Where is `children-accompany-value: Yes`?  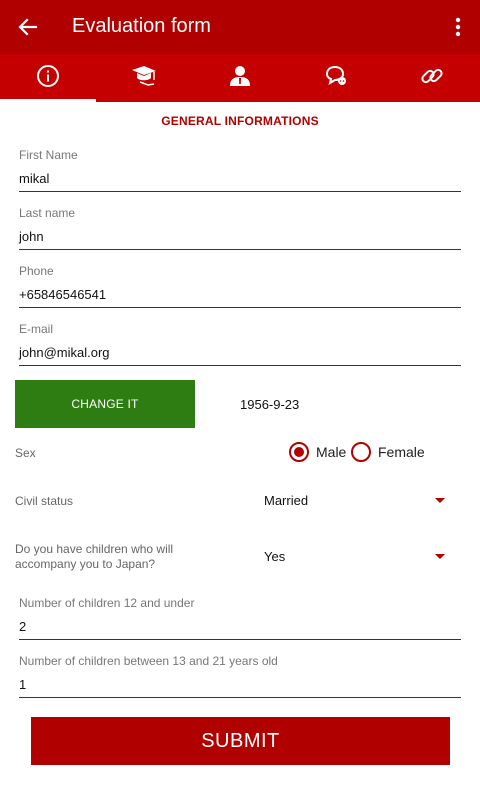 children-accompany-value: Yes is located at coordinates (275, 556).